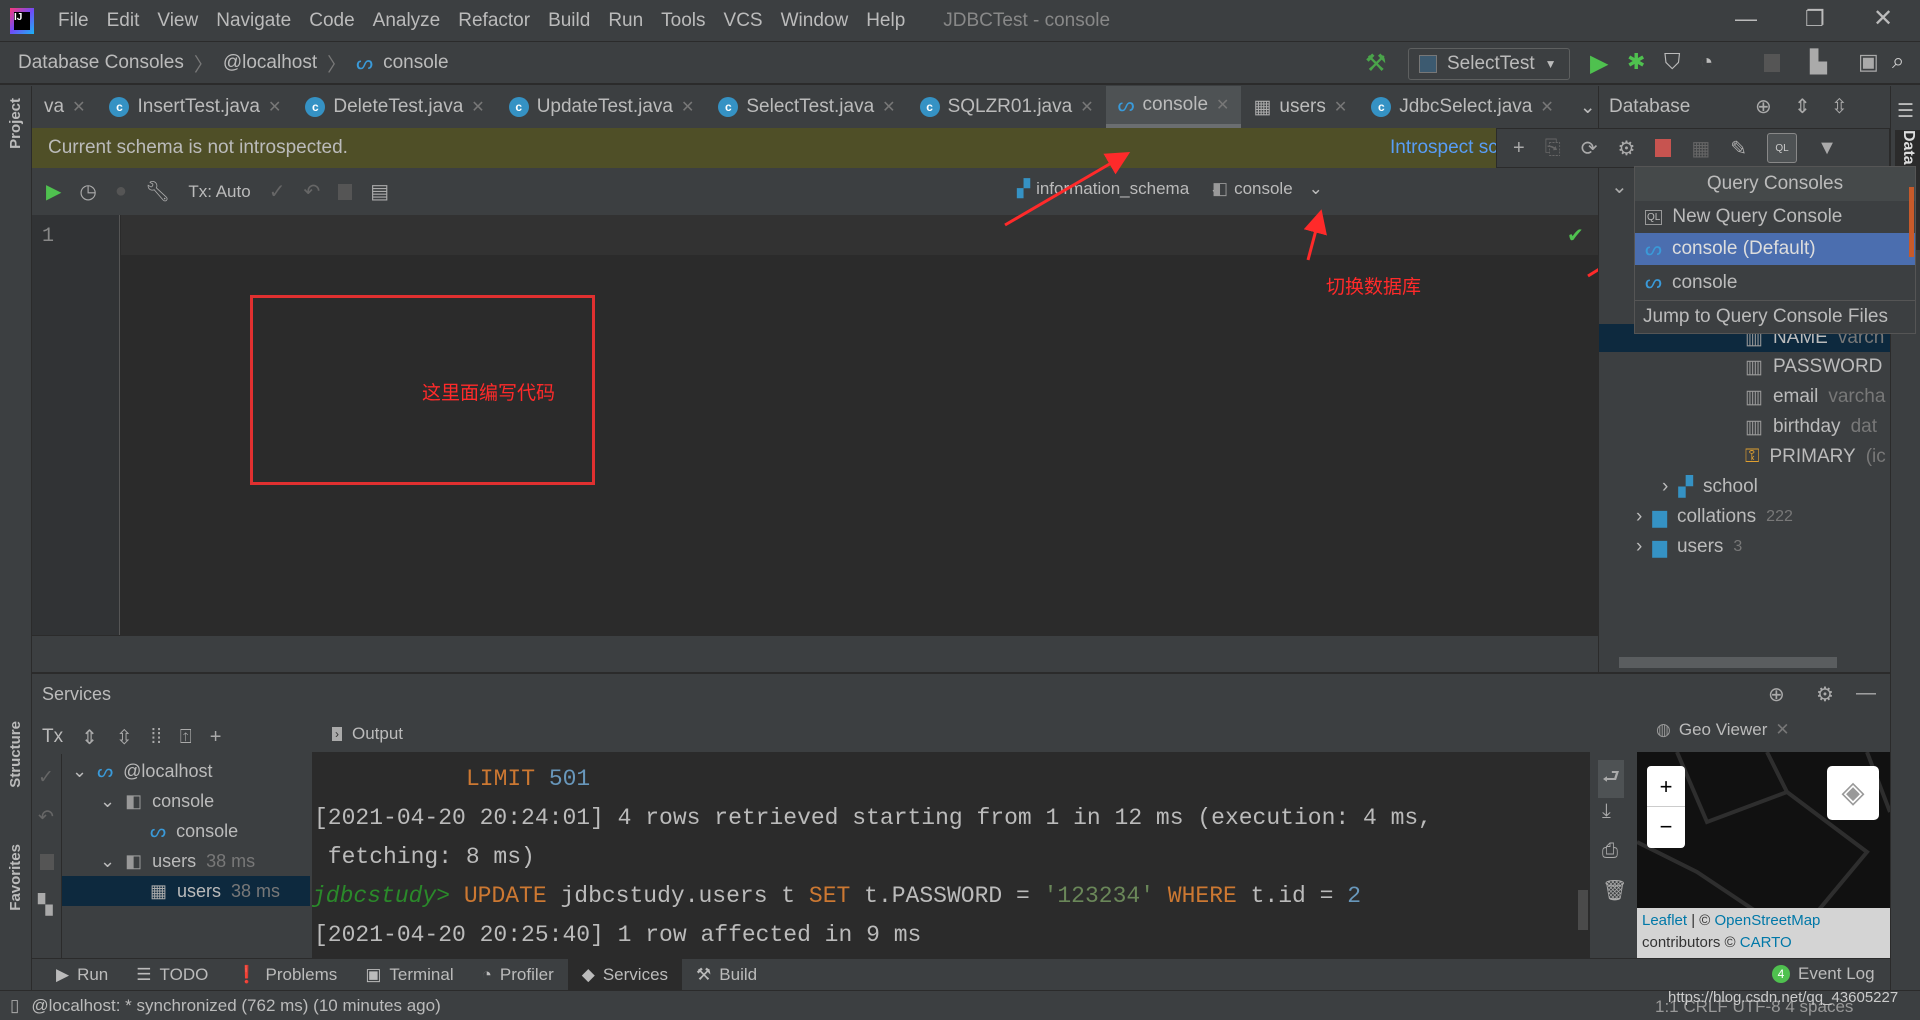 The width and height of the screenshot is (1920, 1020). What do you see at coordinates (1606, 811) in the screenshot?
I see `scroll-to-end-icon: ⤓` at bounding box center [1606, 811].